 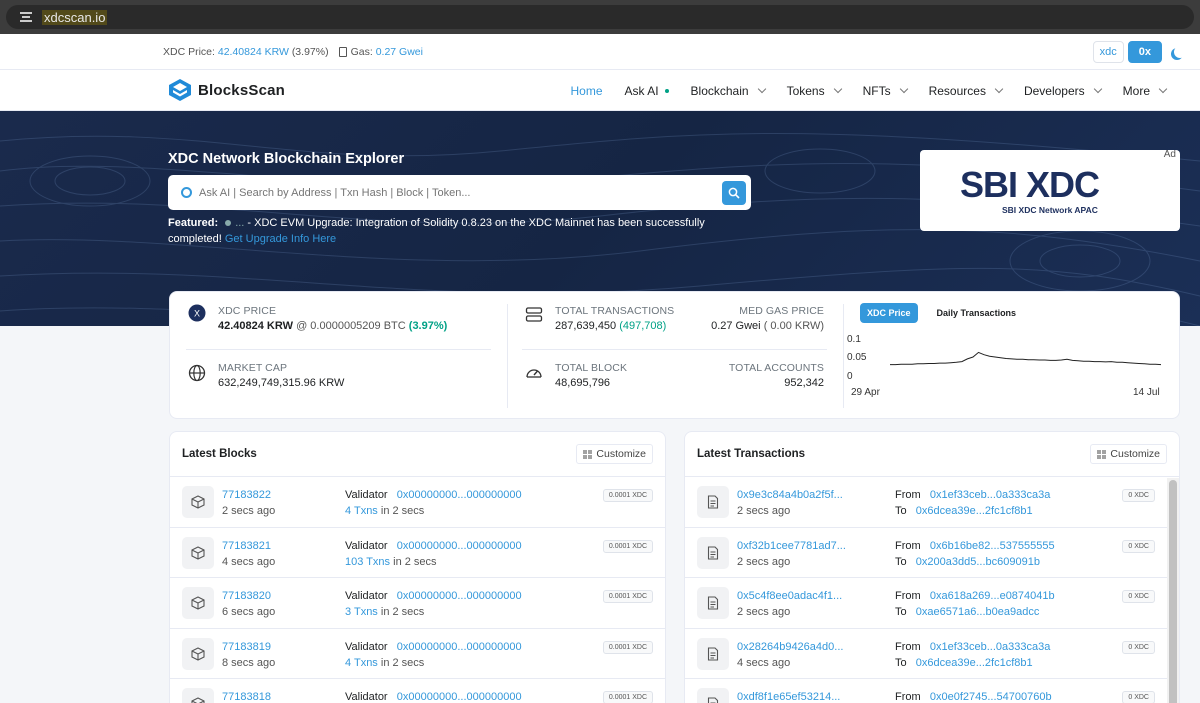 I want to click on scrollbar-thumb, so click(x=1173, y=591).